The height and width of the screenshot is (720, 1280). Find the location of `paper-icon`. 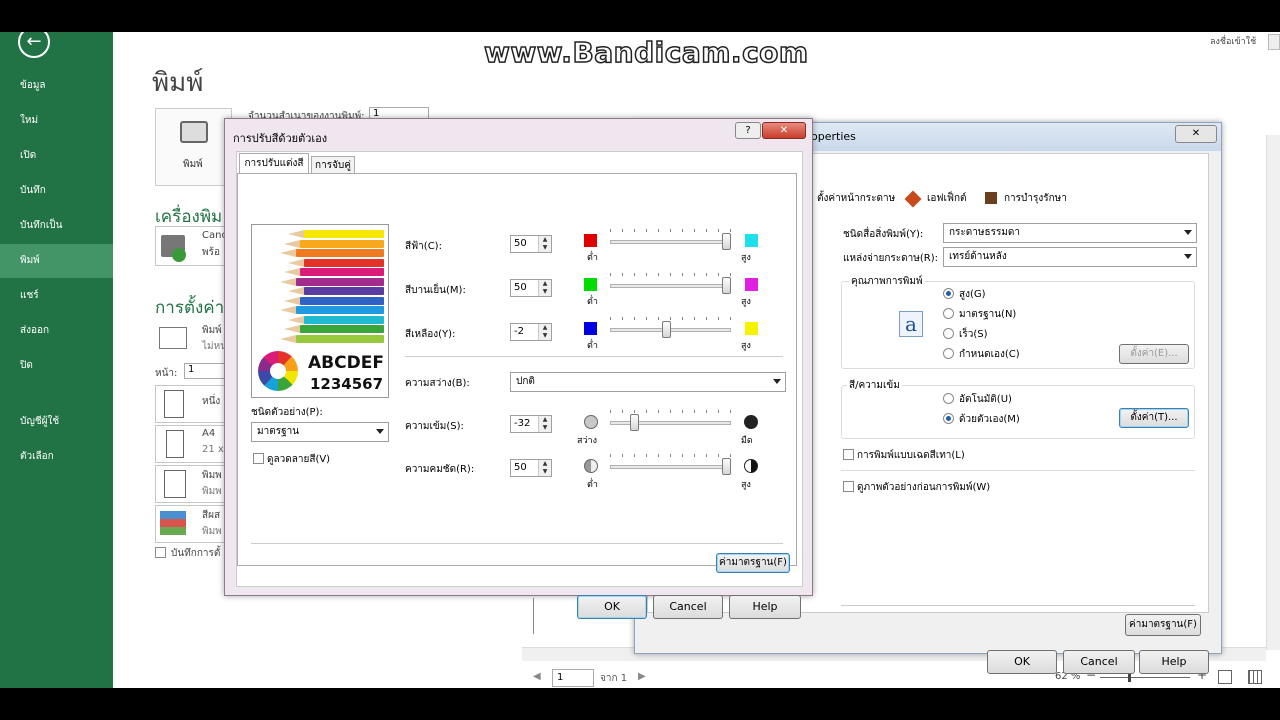

paper-icon is located at coordinates (175, 444).